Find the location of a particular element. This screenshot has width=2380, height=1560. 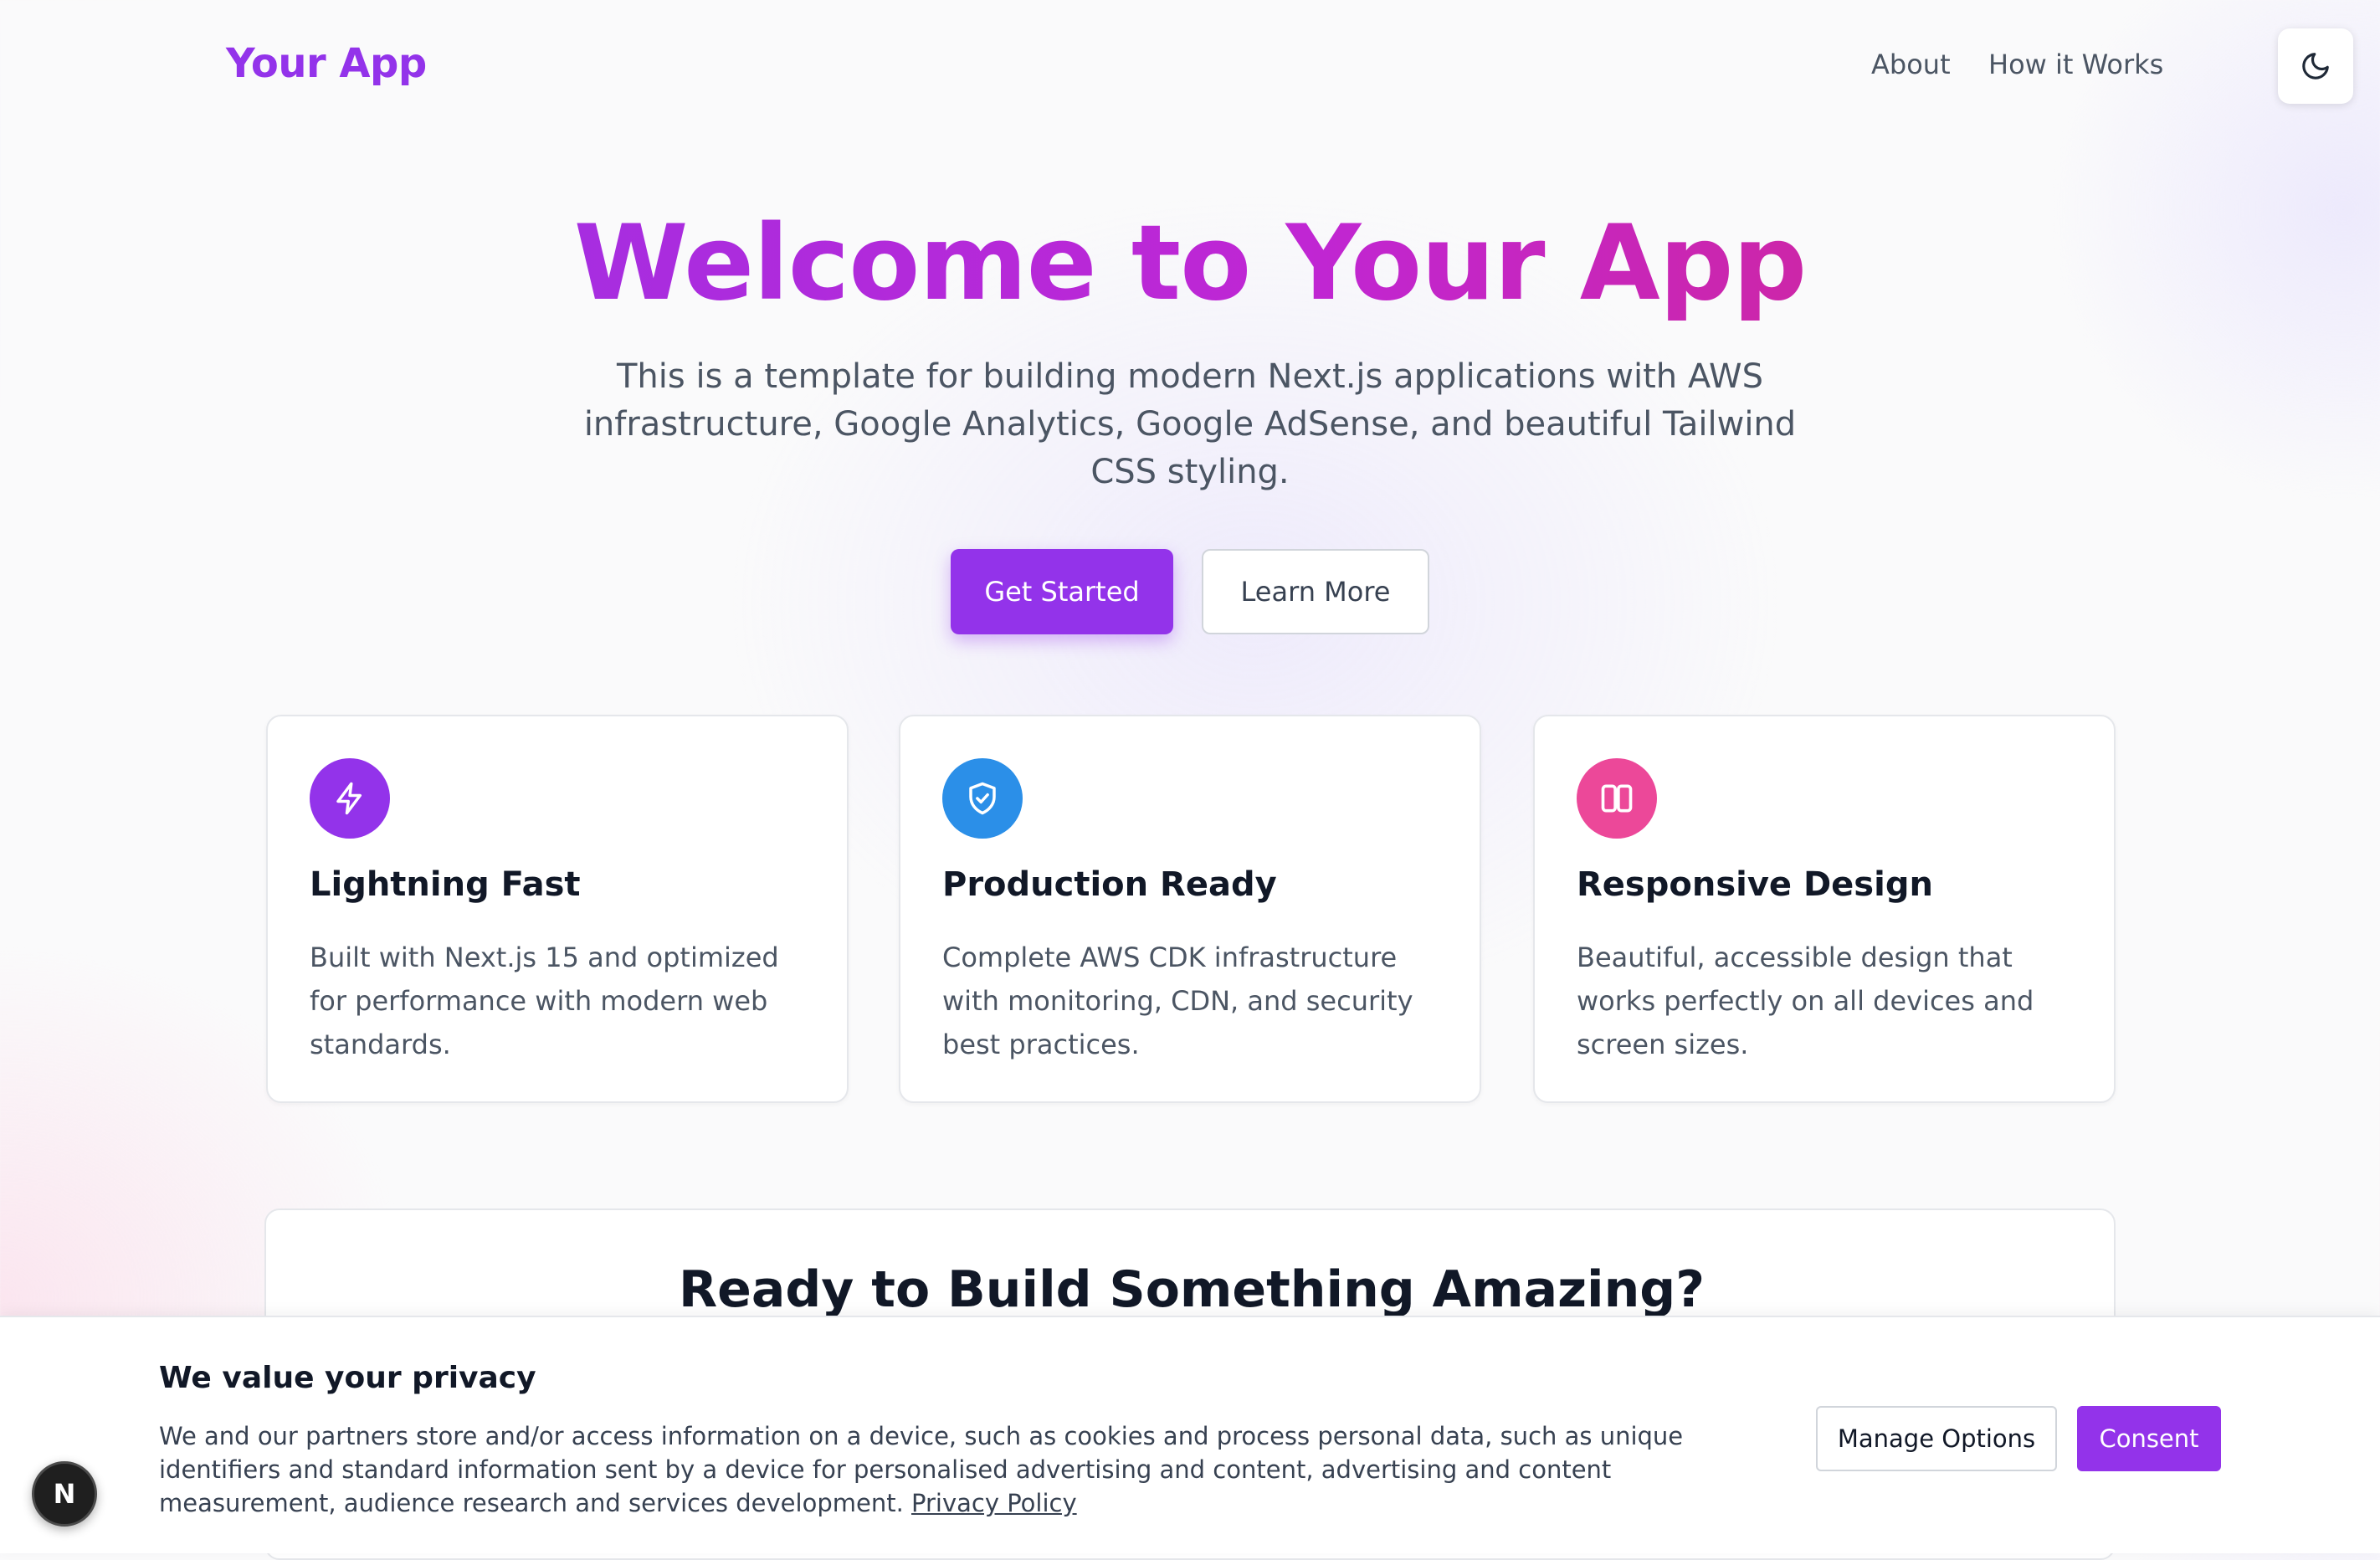

nextjs-dev-badge: N is located at coordinates (64, 1494).